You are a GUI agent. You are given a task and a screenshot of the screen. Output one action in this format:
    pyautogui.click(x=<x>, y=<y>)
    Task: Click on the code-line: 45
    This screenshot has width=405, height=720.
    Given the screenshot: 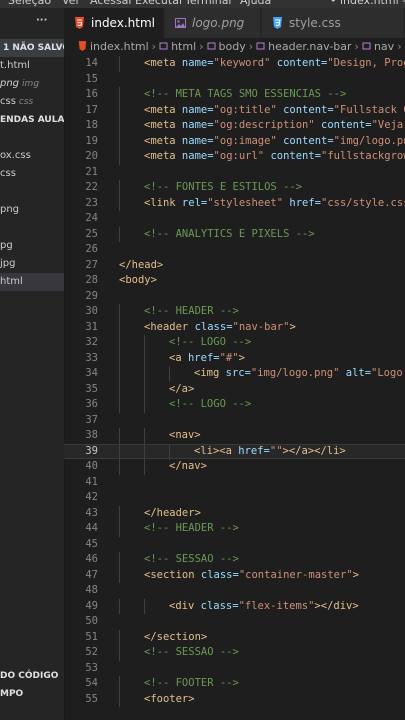 What is the action you would take?
    pyautogui.click(x=234, y=545)
    